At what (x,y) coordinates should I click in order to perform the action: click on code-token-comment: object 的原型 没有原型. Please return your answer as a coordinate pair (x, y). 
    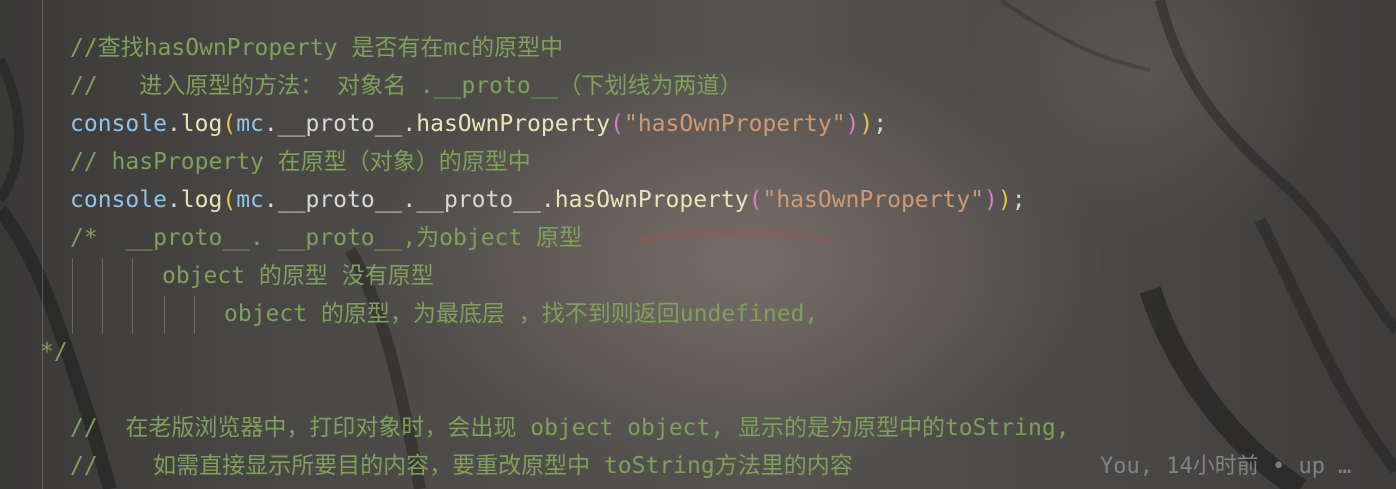
    Looking at the image, I should click on (298, 276).